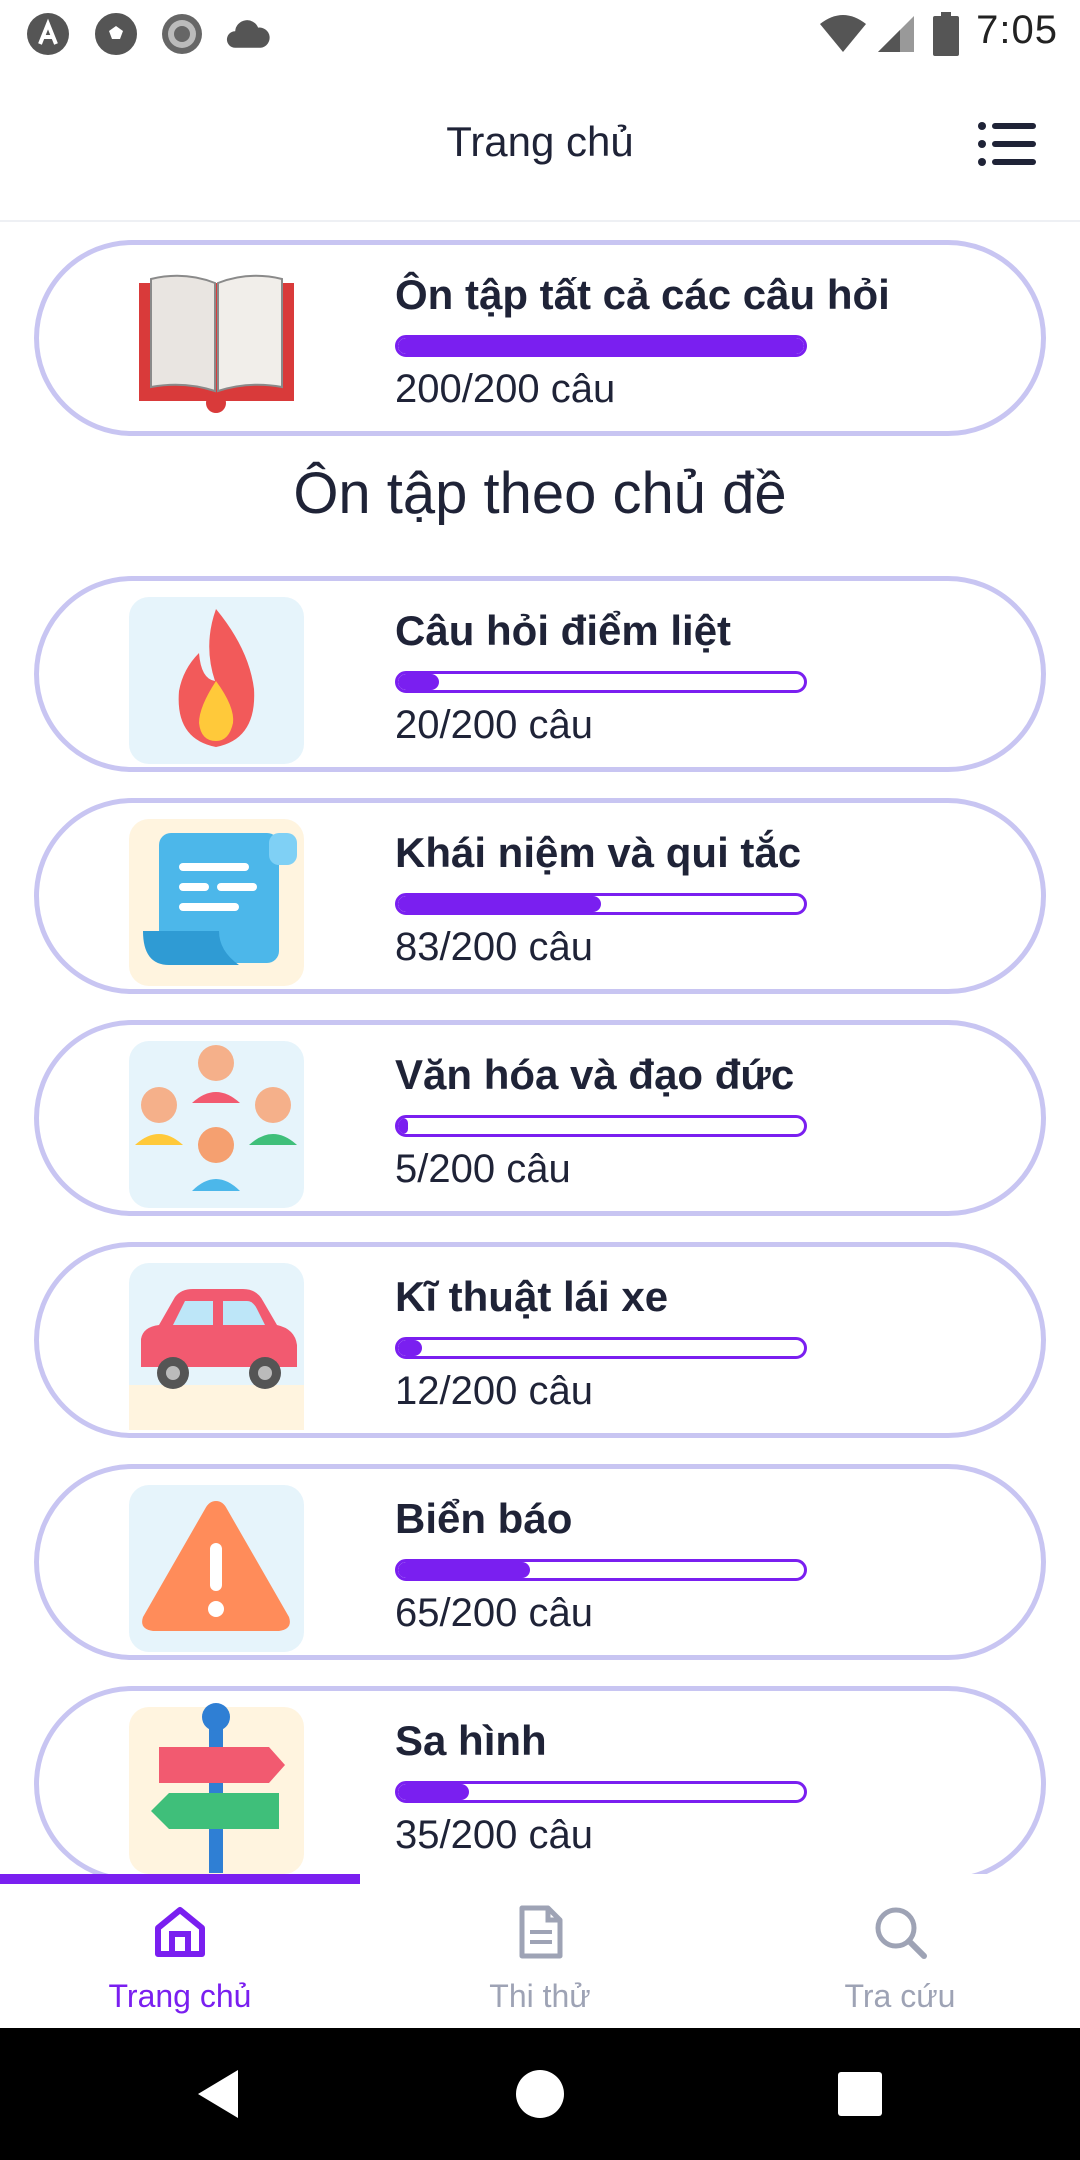  I want to click on topic-card-signs: Biển báo 65/200 câu, so click(540, 1562).